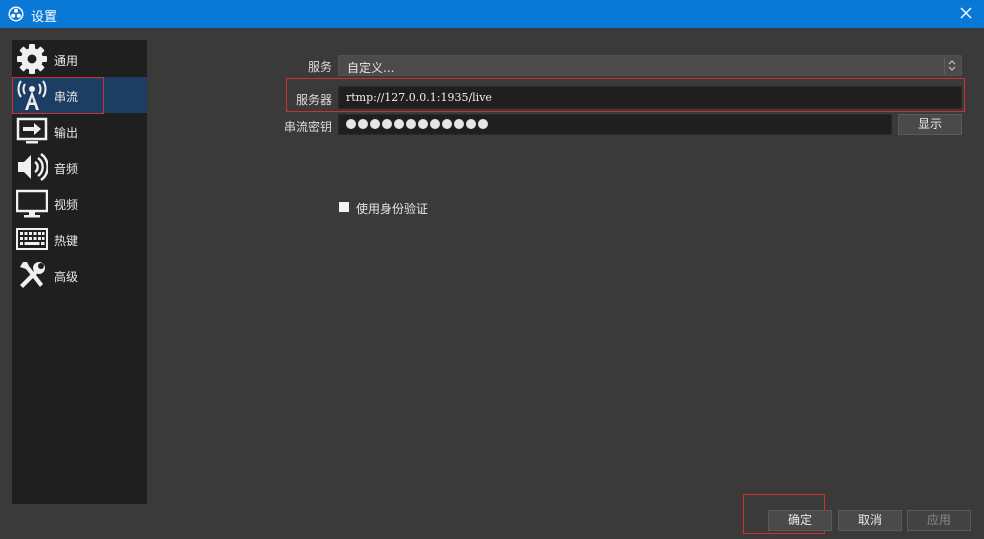  Describe the element at coordinates (417, 124) in the screenshot. I see `stream-key-mask` at that location.